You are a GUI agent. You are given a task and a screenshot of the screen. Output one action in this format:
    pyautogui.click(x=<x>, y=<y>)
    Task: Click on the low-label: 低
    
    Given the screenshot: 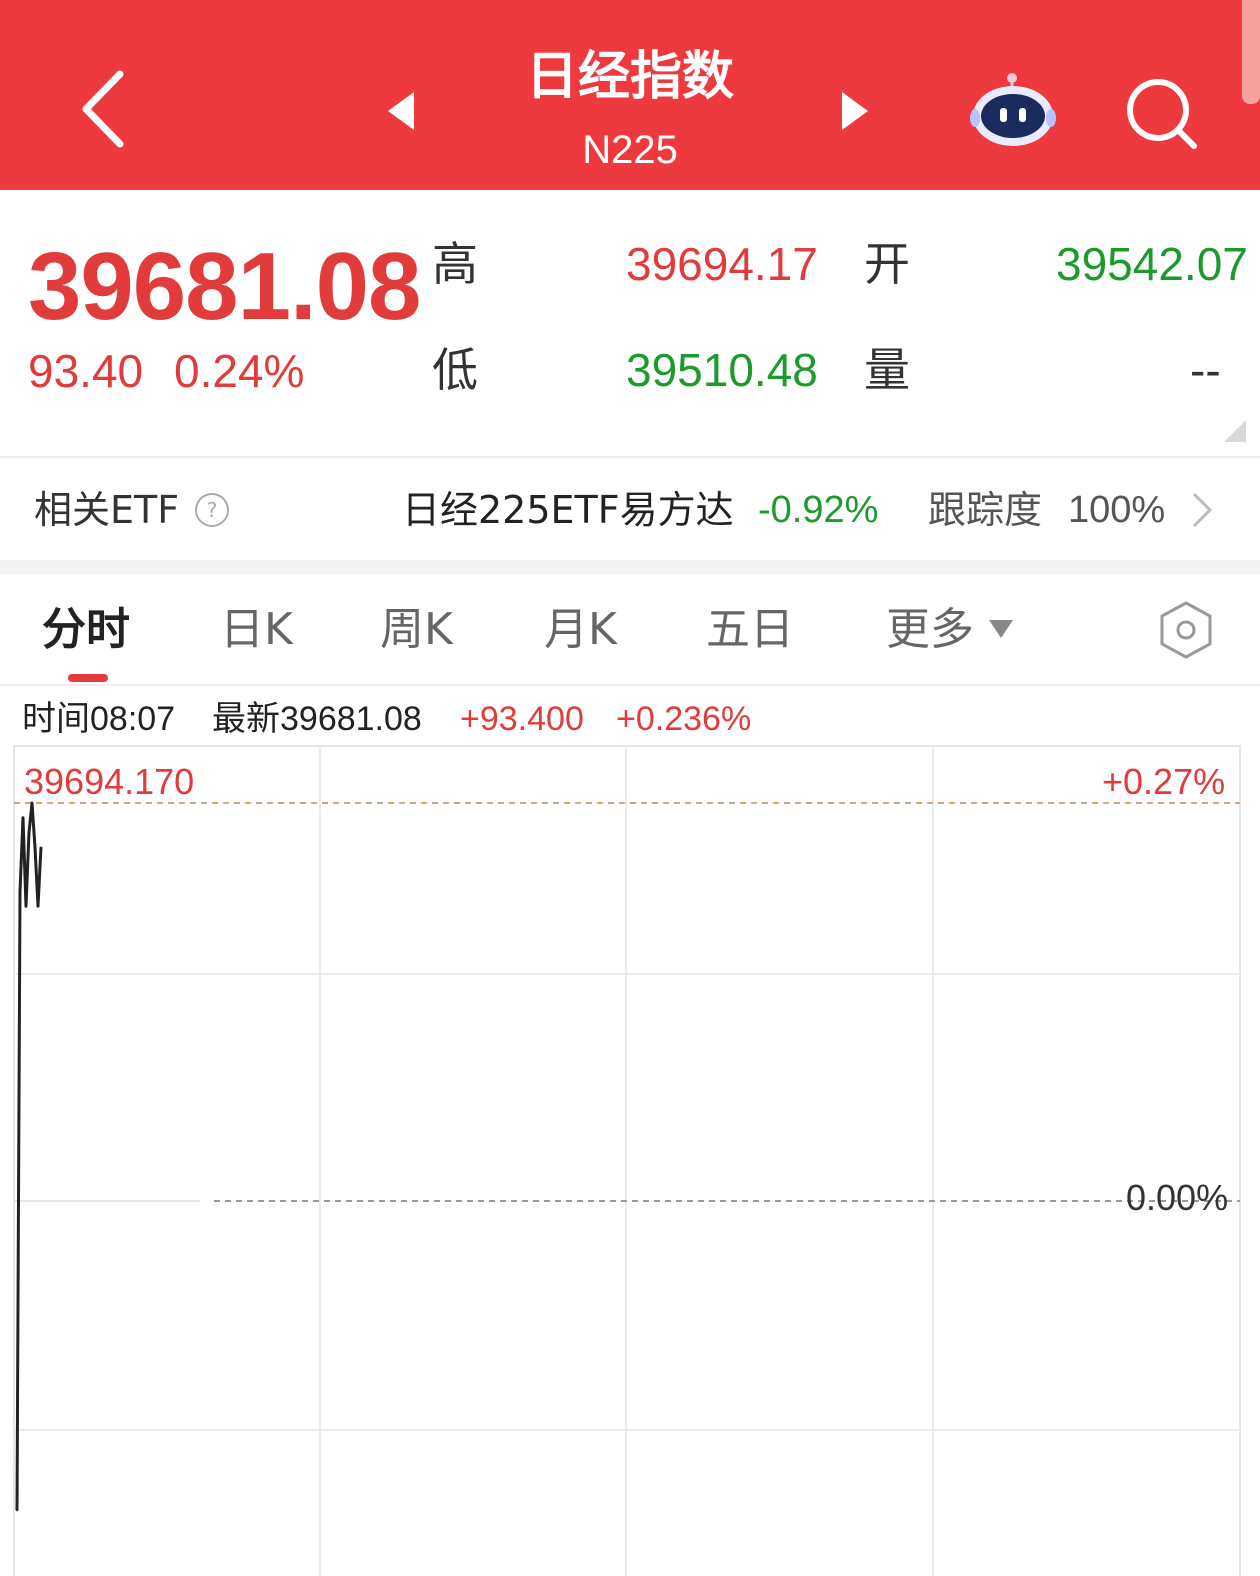 What is the action you would take?
    pyautogui.click(x=455, y=370)
    